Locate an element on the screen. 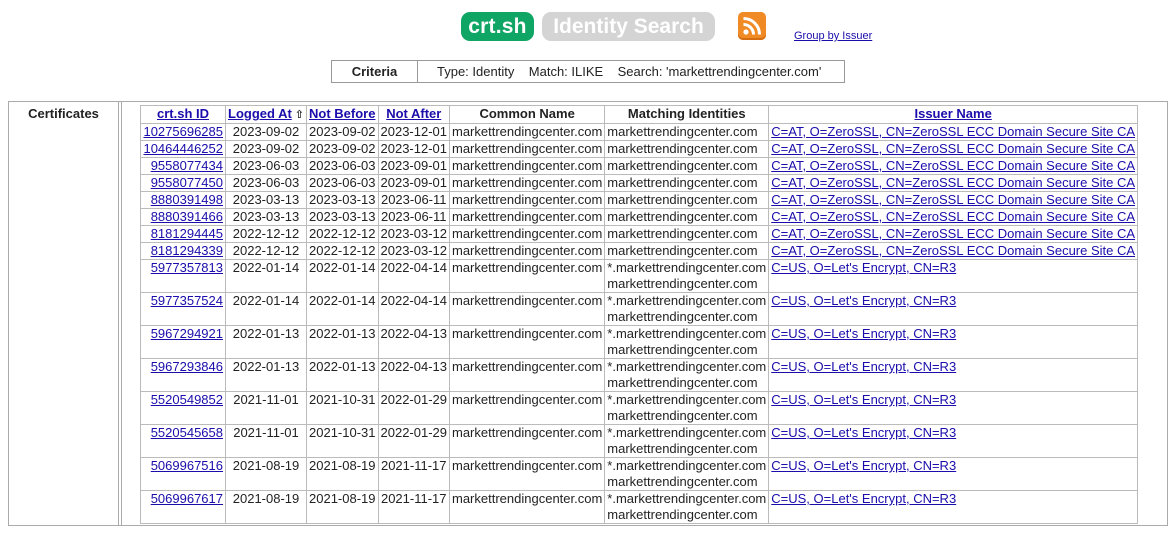 The width and height of the screenshot is (1176, 537). column-header-not-before: Not Before is located at coordinates (342, 114).